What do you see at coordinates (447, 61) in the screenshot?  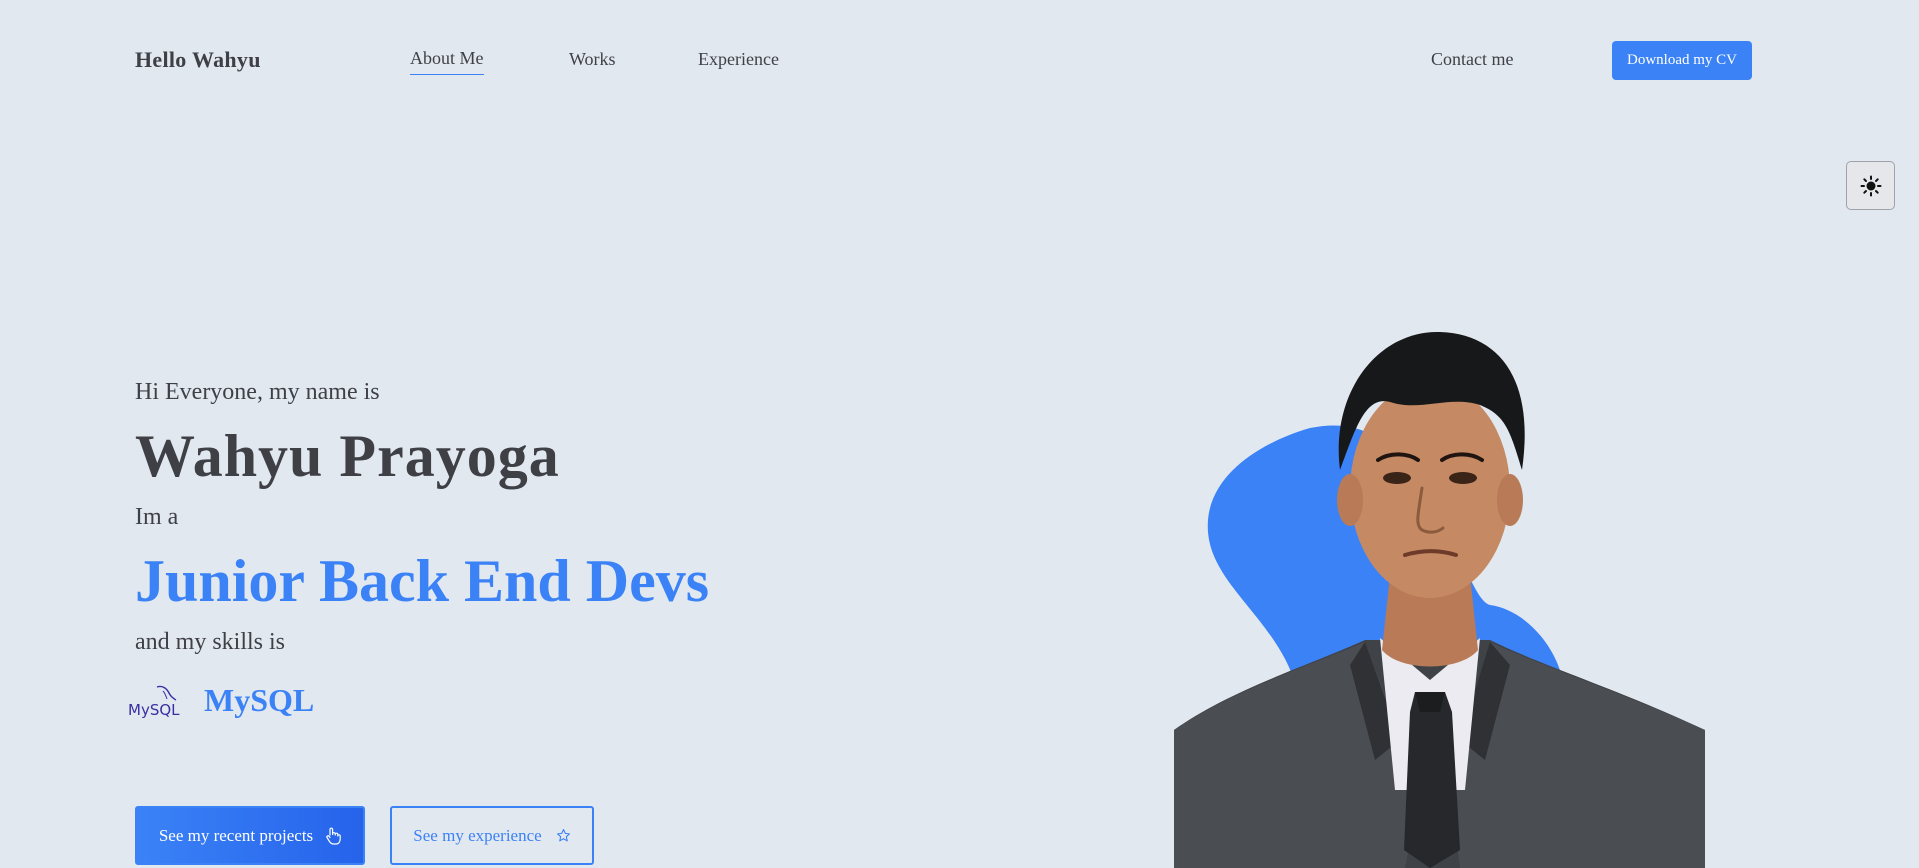 I see `nav-link-about-me: About Me` at bounding box center [447, 61].